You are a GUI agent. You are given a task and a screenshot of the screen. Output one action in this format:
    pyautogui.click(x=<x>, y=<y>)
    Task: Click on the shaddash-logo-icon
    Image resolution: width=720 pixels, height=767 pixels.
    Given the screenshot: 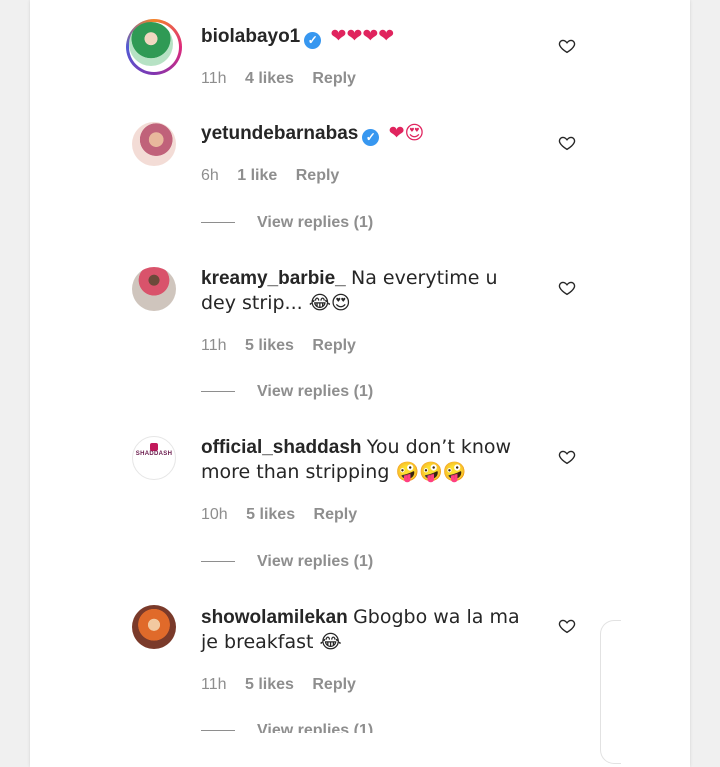 What is the action you would take?
    pyautogui.click(x=154, y=447)
    